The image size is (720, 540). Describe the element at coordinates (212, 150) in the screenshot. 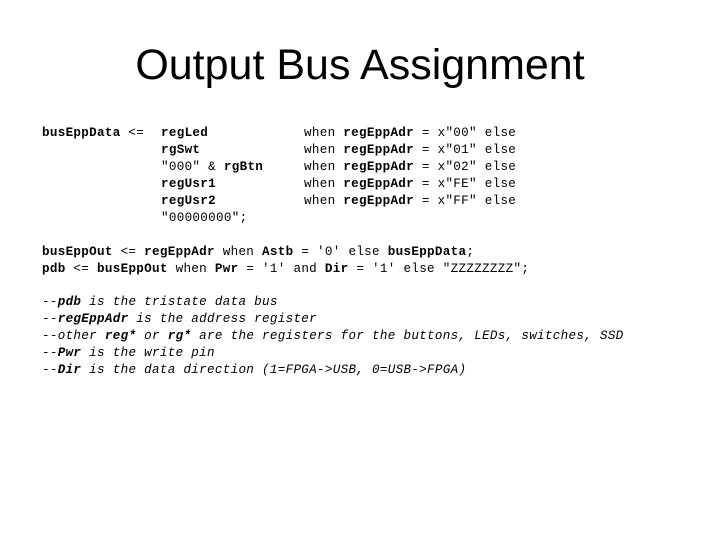

I see `mux-value-line: rgSwt` at that location.